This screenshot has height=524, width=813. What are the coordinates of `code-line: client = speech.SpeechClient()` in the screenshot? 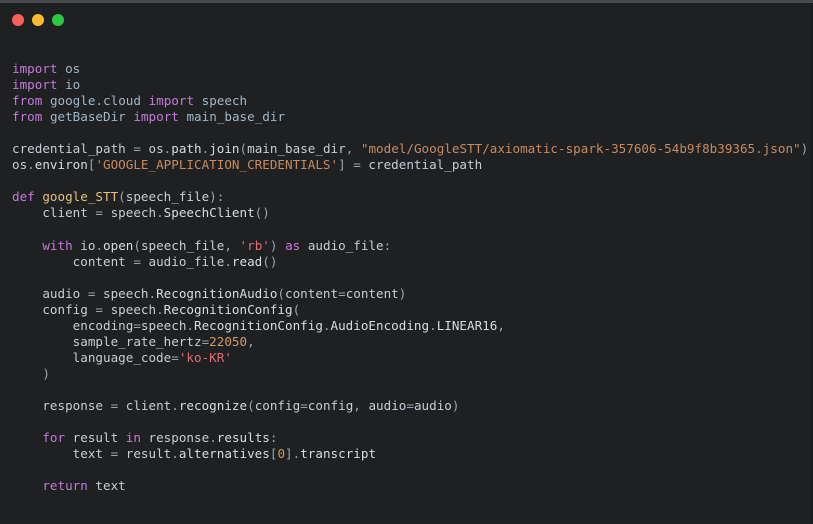 It's located at (412, 213).